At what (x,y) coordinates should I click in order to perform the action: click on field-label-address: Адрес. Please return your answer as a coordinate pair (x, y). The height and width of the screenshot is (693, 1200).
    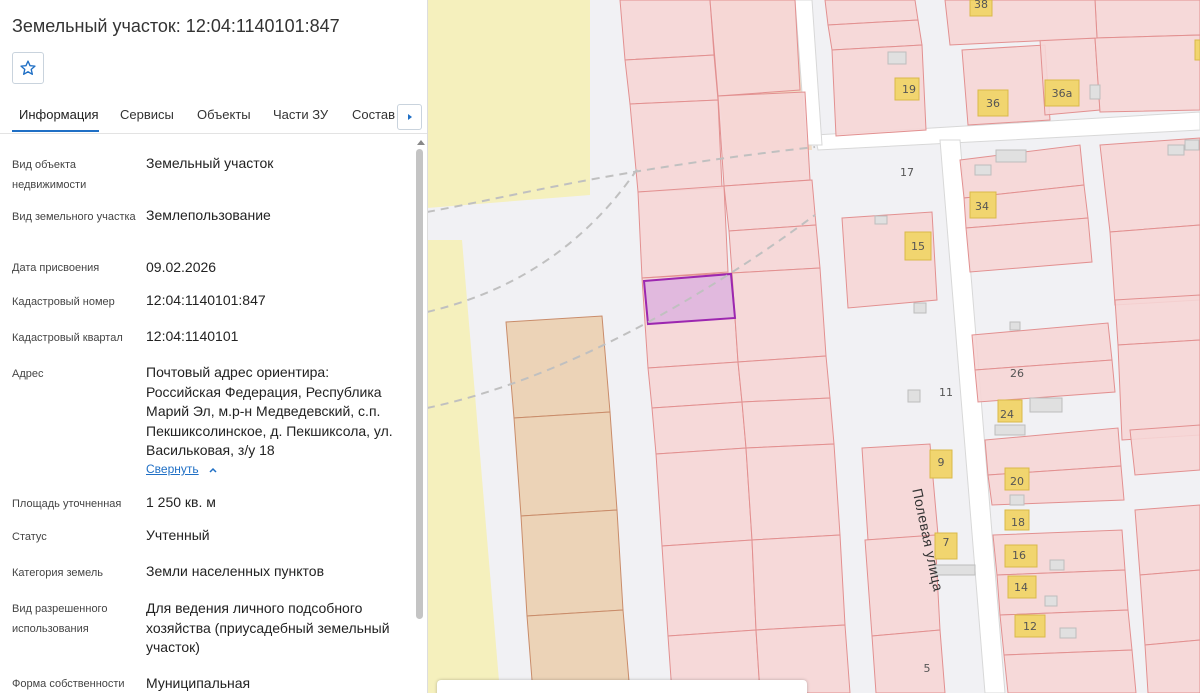
    Looking at the image, I should click on (28, 374).